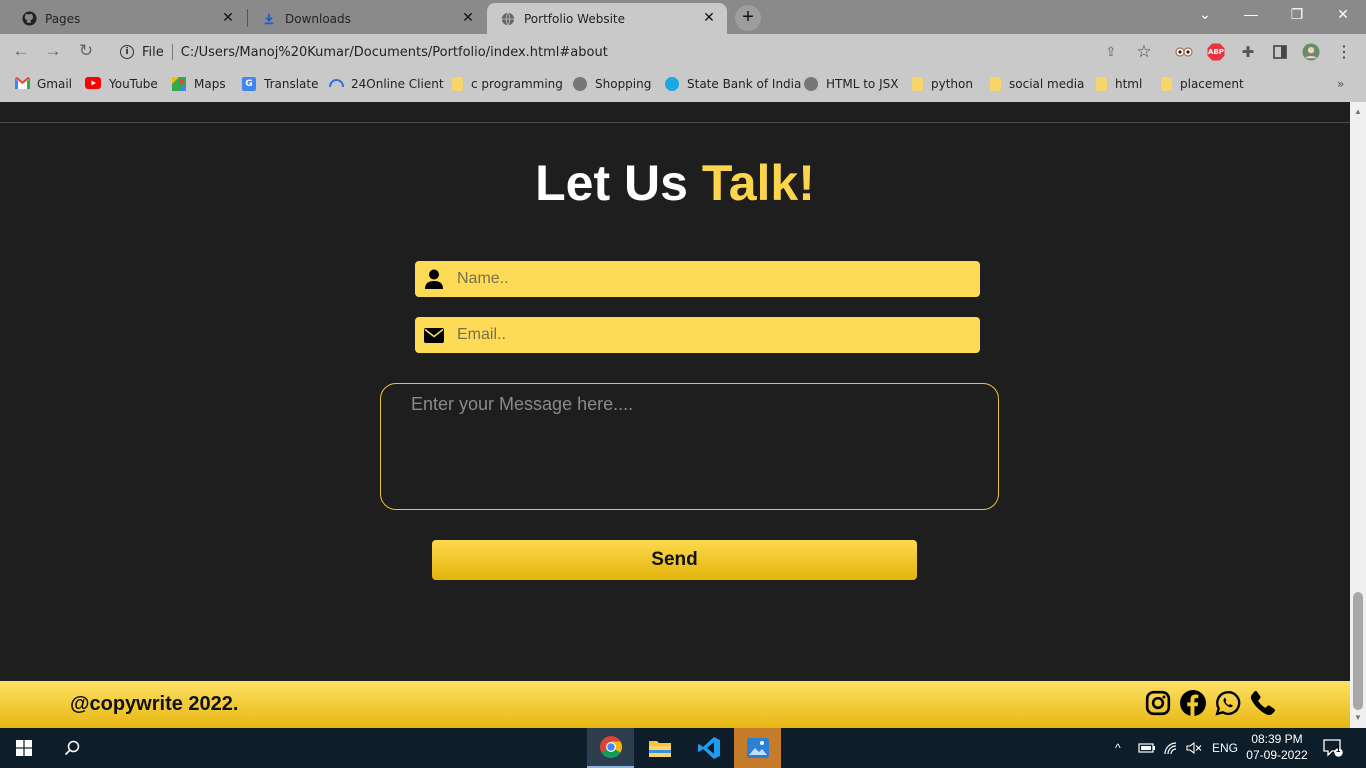  Describe the element at coordinates (367, 18) in the screenshot. I see `tab-downloads: Downloads ✕` at that location.